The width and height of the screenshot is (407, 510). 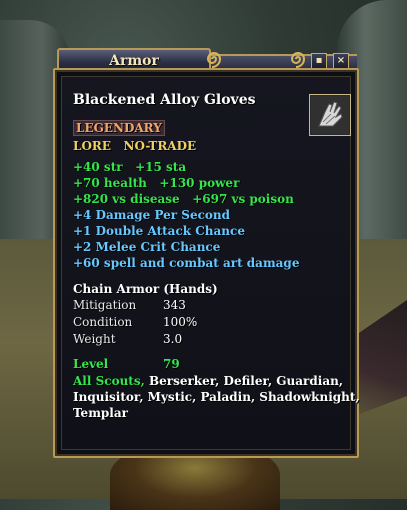 What do you see at coordinates (105, 305) in the screenshot?
I see `property-label: Mitigation` at bounding box center [105, 305].